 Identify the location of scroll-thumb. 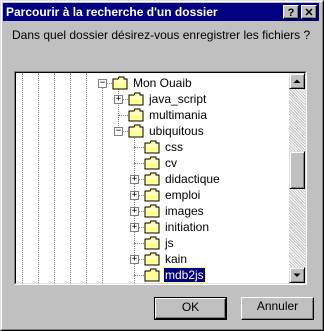
(297, 170).